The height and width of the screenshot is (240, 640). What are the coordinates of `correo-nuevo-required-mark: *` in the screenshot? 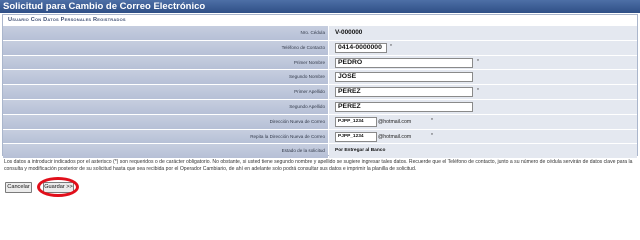 It's located at (432, 120).